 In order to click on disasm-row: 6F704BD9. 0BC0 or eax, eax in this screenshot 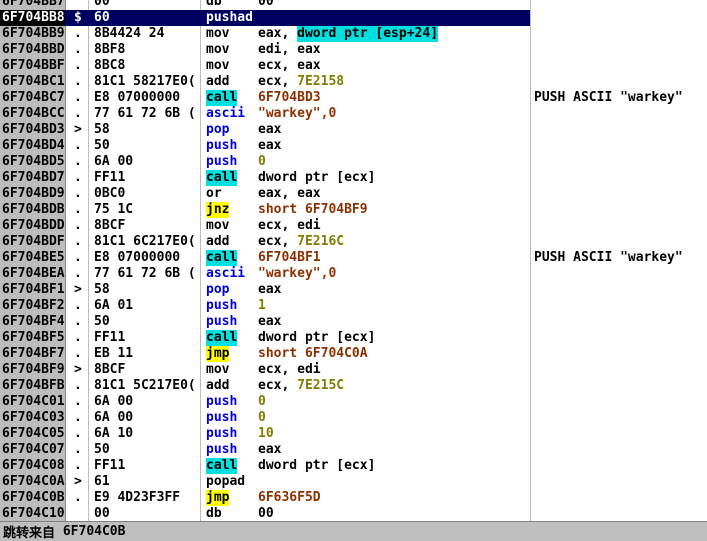, I will do `click(353, 194)`.